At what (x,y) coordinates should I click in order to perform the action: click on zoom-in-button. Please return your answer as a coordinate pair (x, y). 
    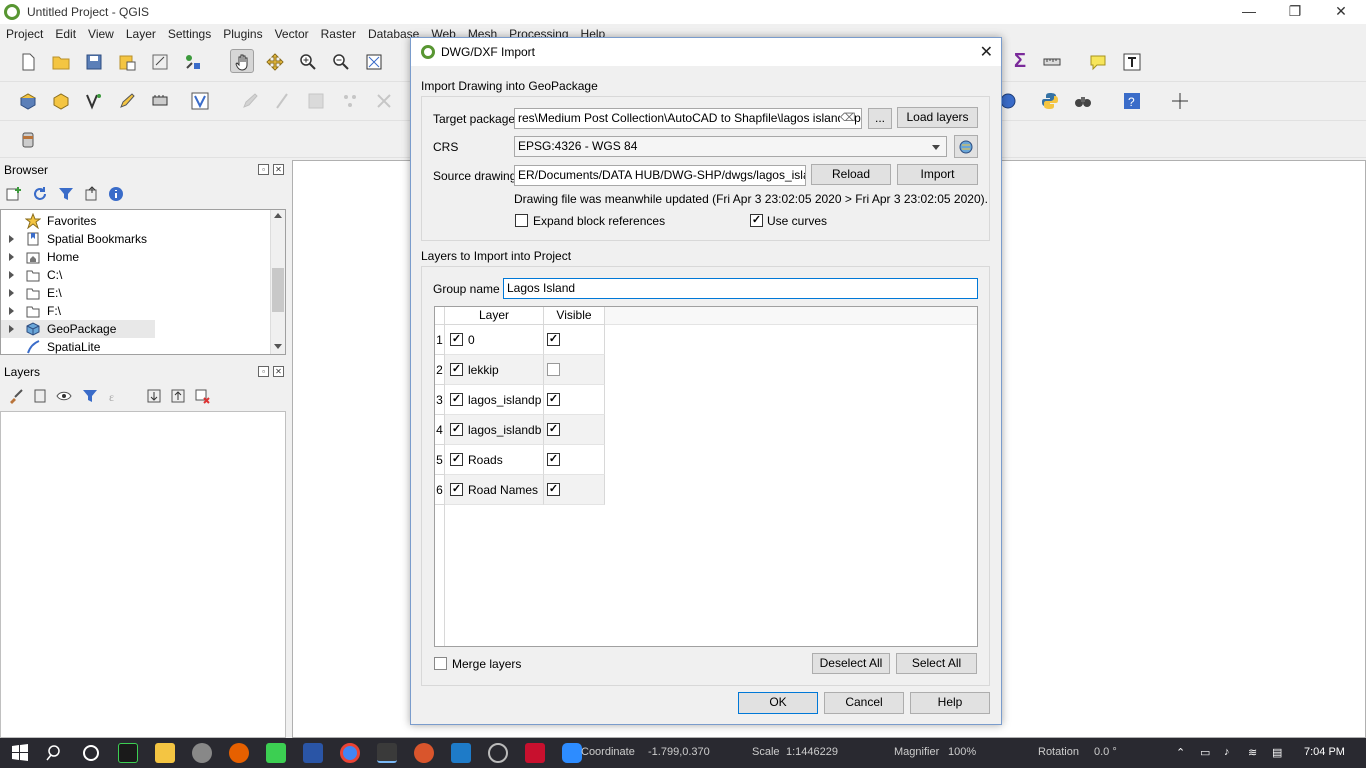
    Looking at the image, I should click on (308, 62).